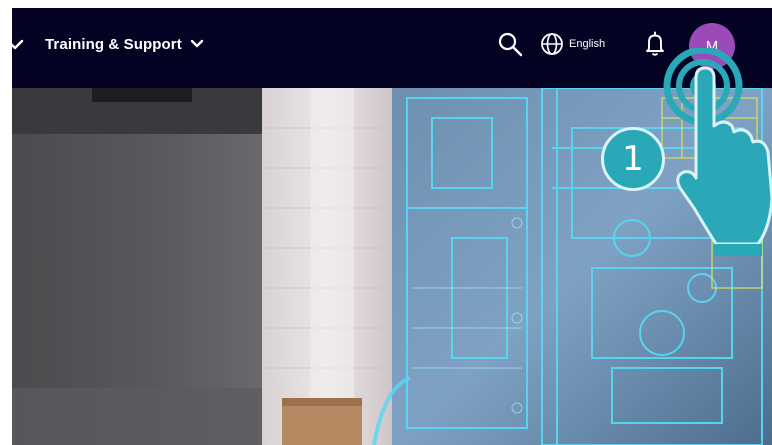 Image resolution: width=772 pixels, height=445 pixels. Describe the element at coordinates (113, 44) in the screenshot. I see `training-support-label: Training & Support` at that location.